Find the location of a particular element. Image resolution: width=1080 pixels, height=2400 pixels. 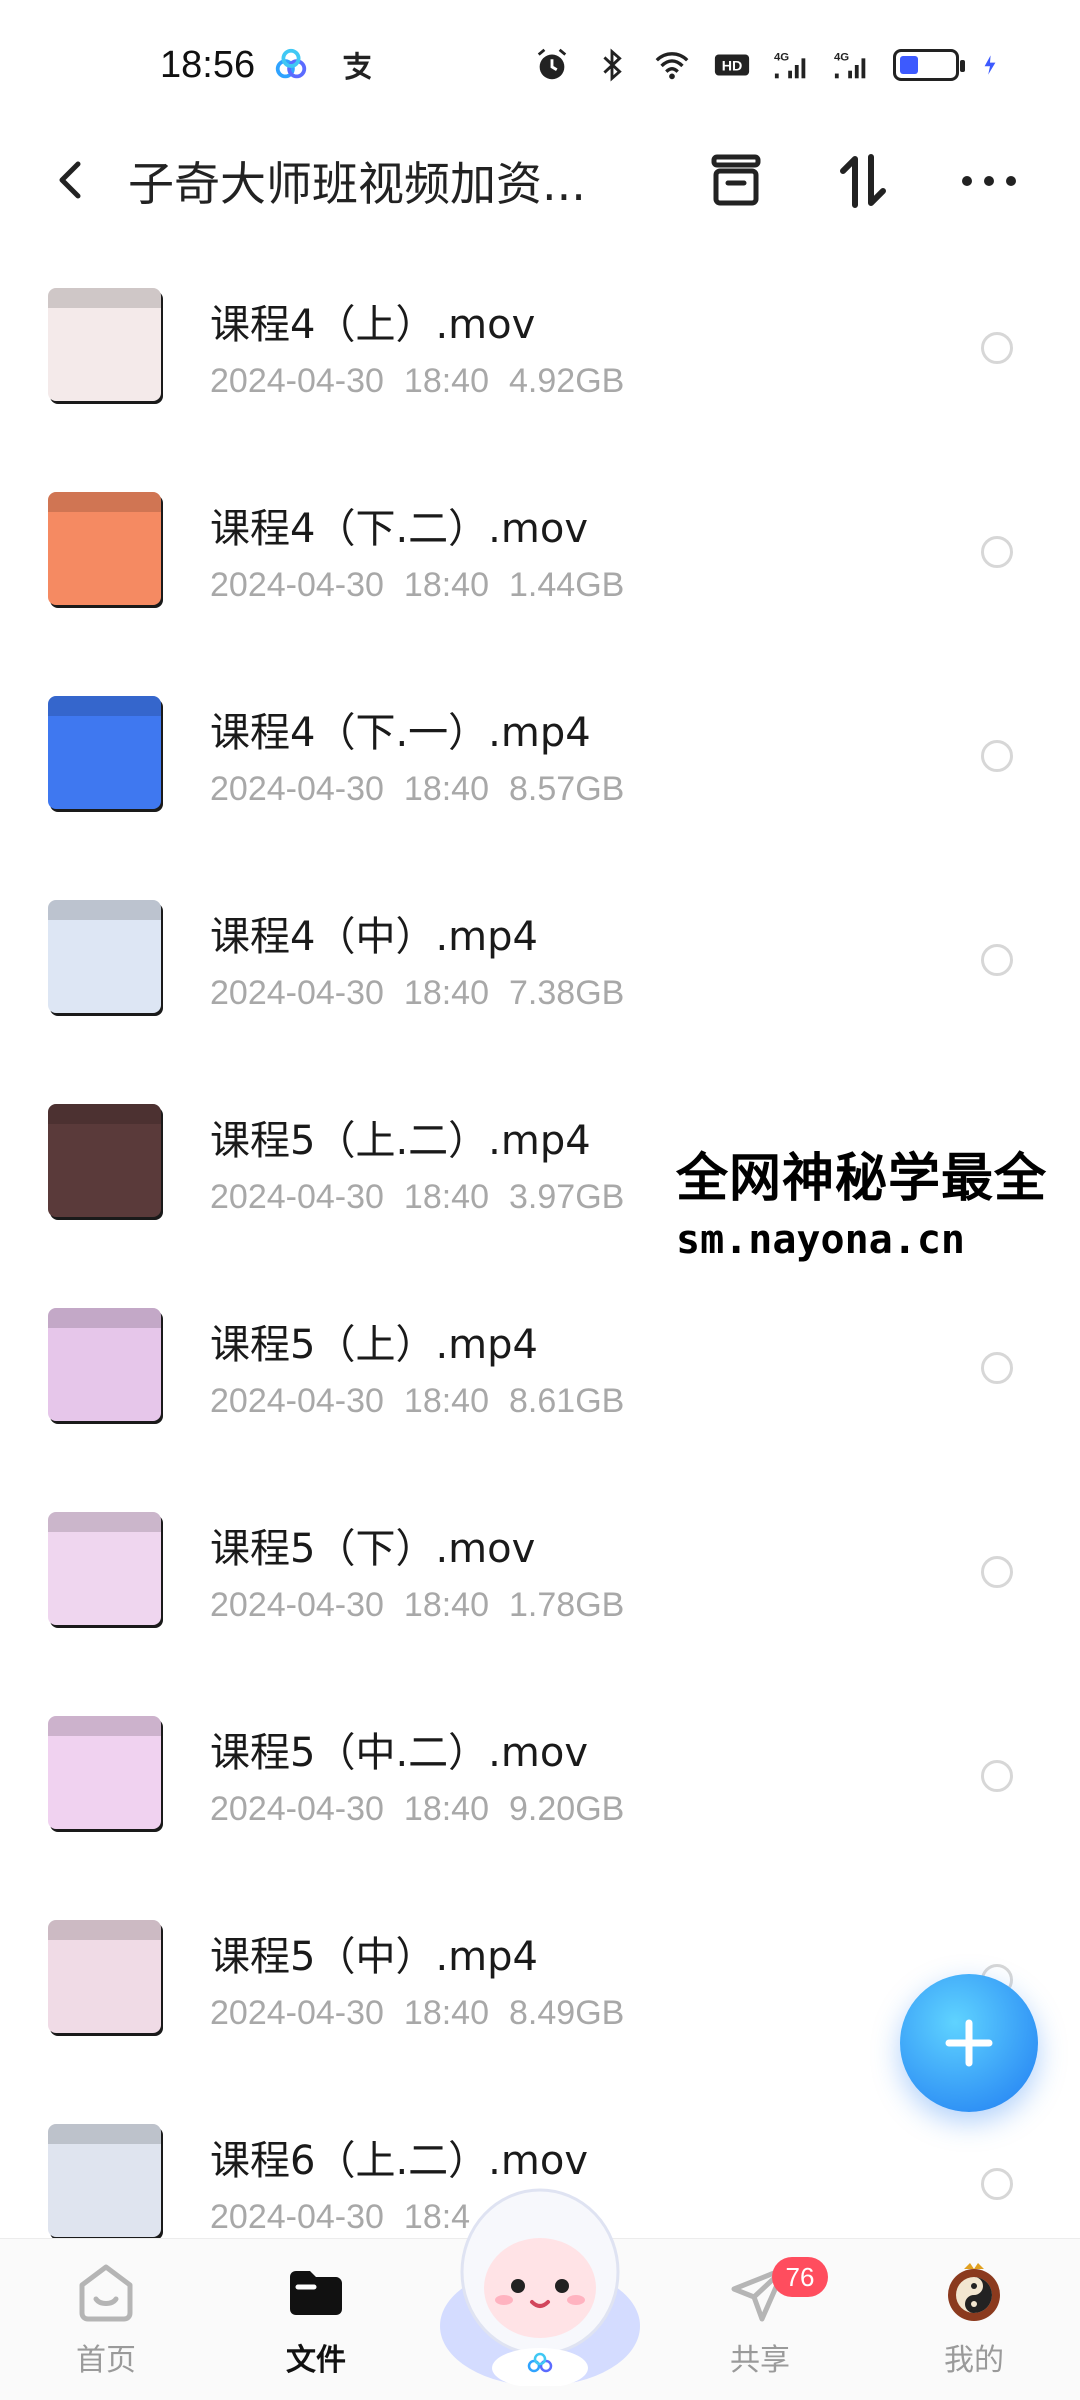

file-meta: 2024-04-30 18:40 1.44GB is located at coordinates (417, 585).